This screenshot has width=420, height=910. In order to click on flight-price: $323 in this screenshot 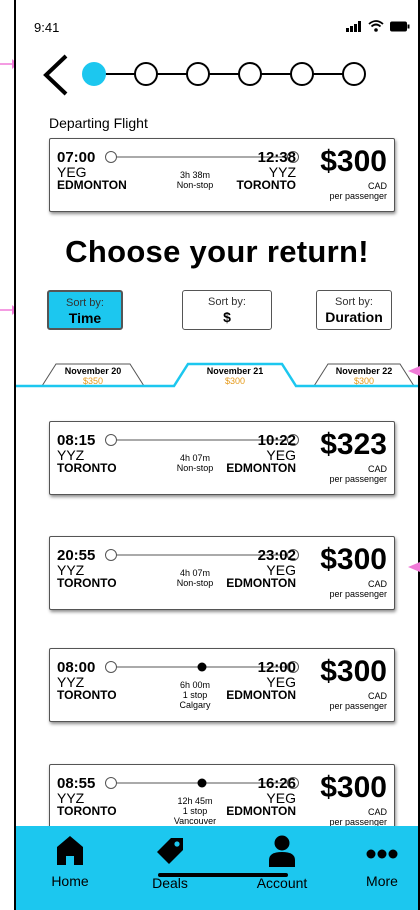, I will do `click(353, 444)`.